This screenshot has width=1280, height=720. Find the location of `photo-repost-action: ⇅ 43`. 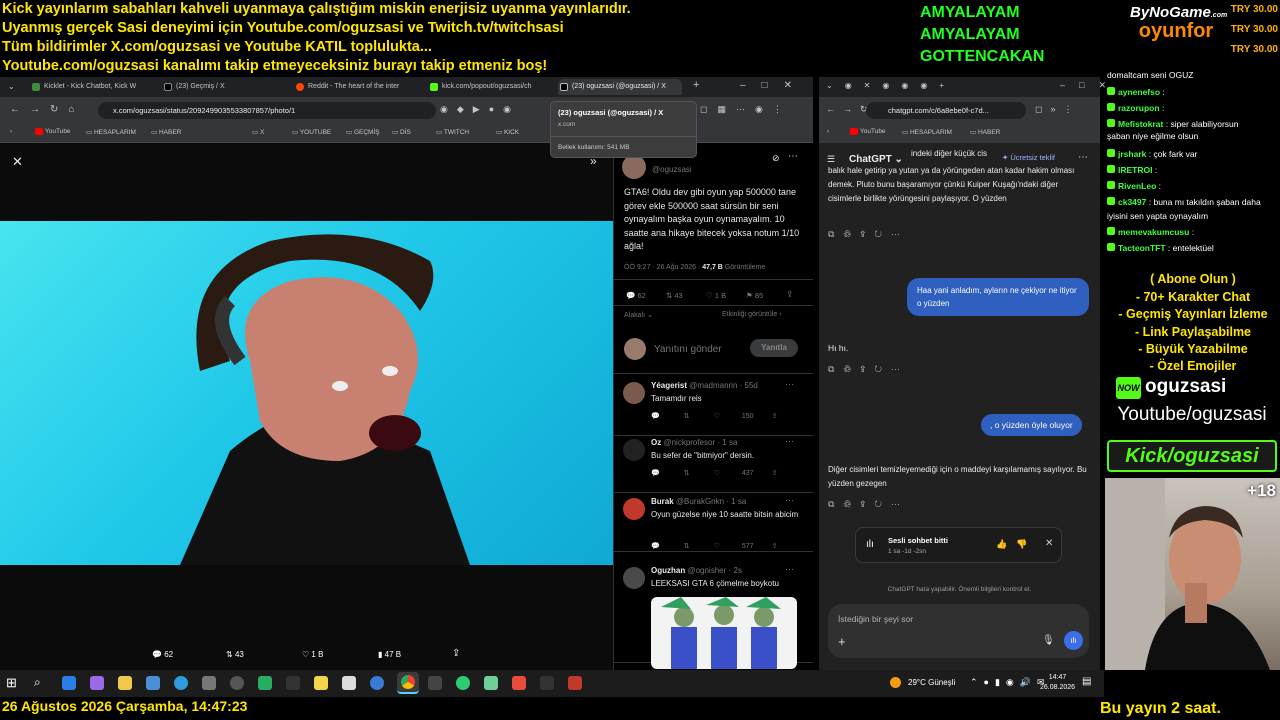

photo-repost-action: ⇅ 43 is located at coordinates (235, 654).